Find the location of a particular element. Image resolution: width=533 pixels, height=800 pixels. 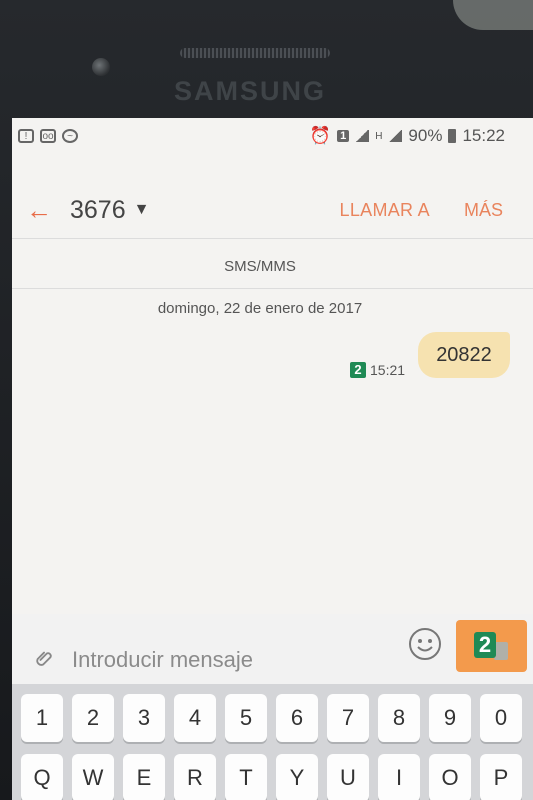

battery-percent: 90% is located at coordinates (425, 135).